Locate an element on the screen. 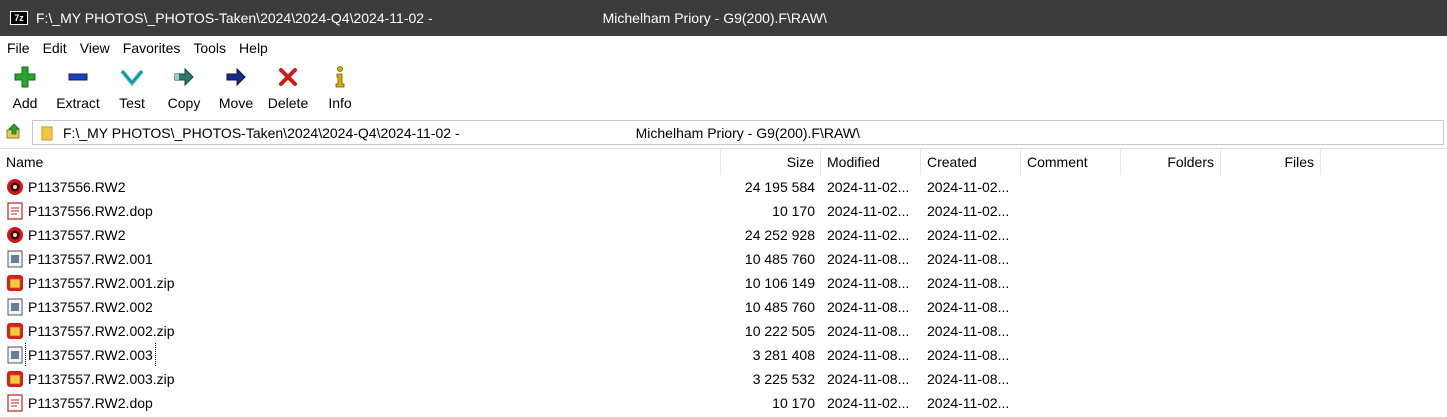 This screenshot has width=1447, height=417. add-button: Add is located at coordinates (25, 89).